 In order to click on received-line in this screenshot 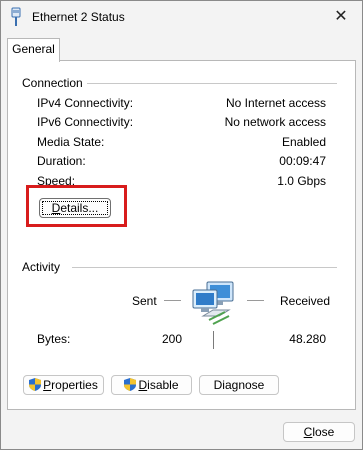, I will do `click(255, 300)`.